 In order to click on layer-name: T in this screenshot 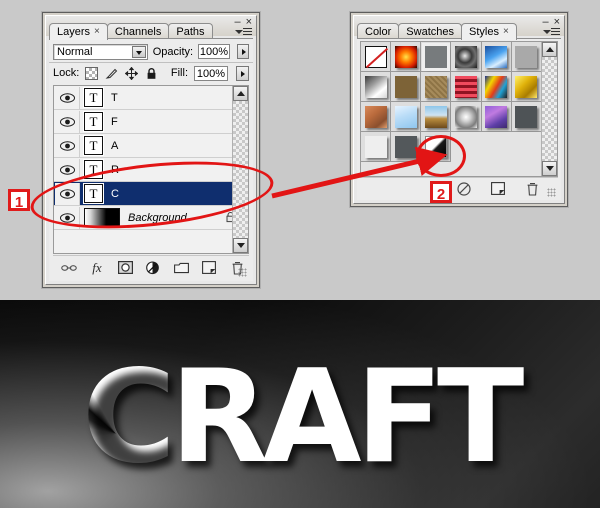, I will do `click(114, 98)`.